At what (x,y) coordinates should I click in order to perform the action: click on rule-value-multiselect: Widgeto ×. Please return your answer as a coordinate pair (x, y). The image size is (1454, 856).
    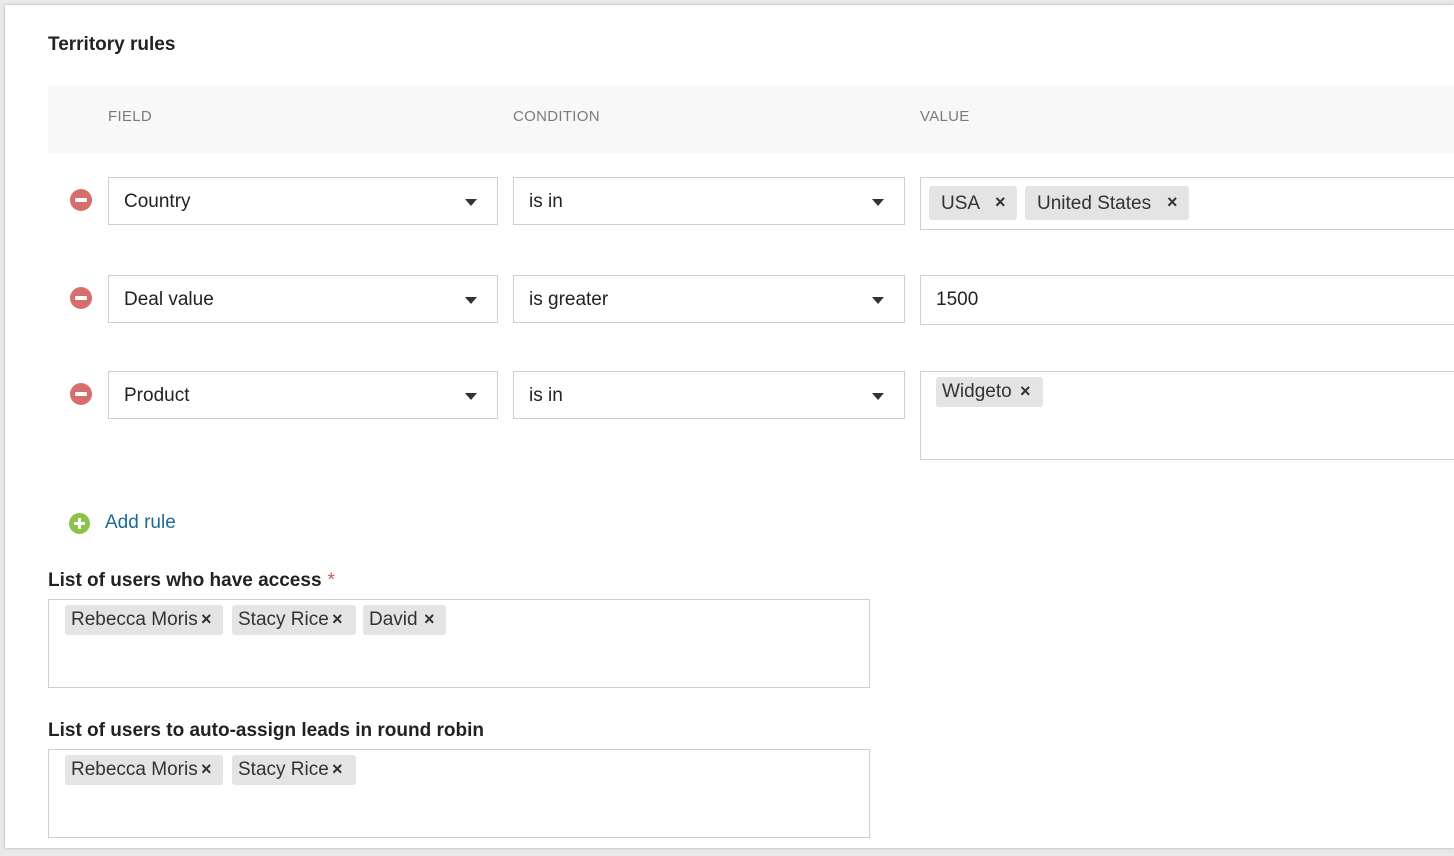
    Looking at the image, I should click on (1187, 415).